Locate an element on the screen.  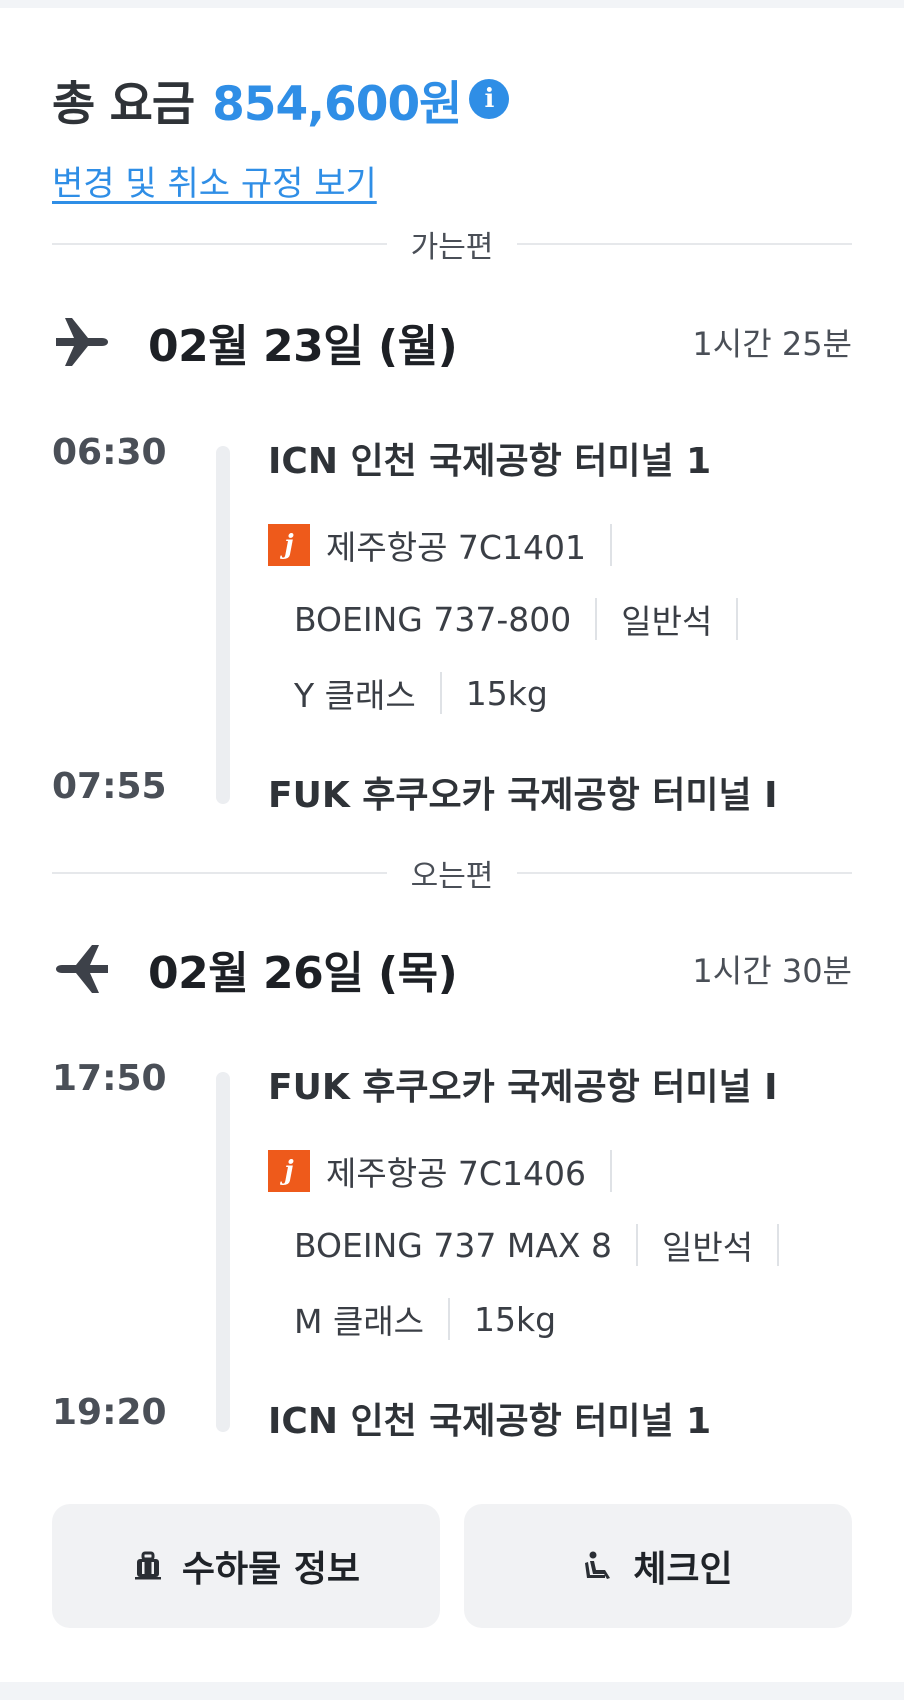
change-cancel-rules-link: 변경 및 취소 규정 보기 is located at coordinates (214, 180).